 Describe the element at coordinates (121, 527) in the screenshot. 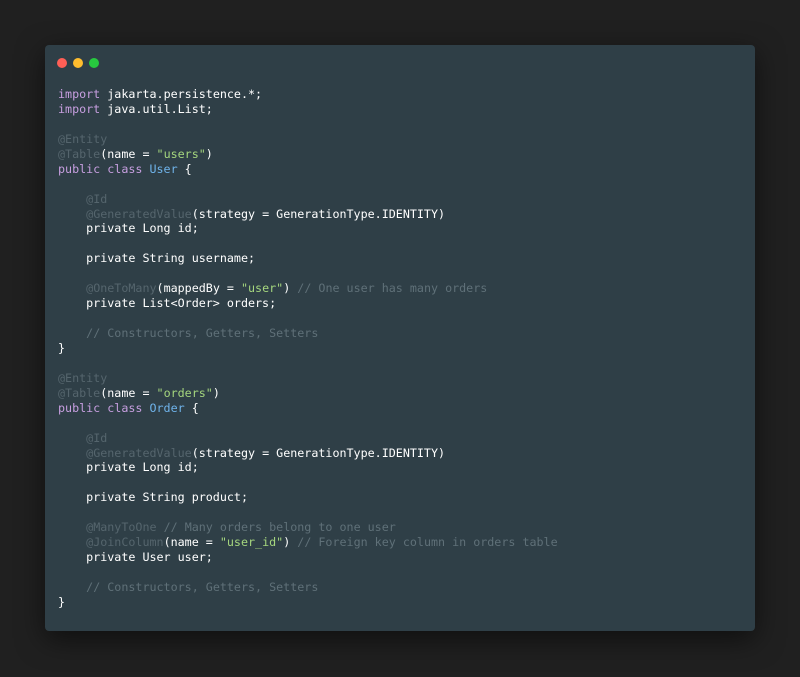

I see `code-token: @ManyToOne` at that location.